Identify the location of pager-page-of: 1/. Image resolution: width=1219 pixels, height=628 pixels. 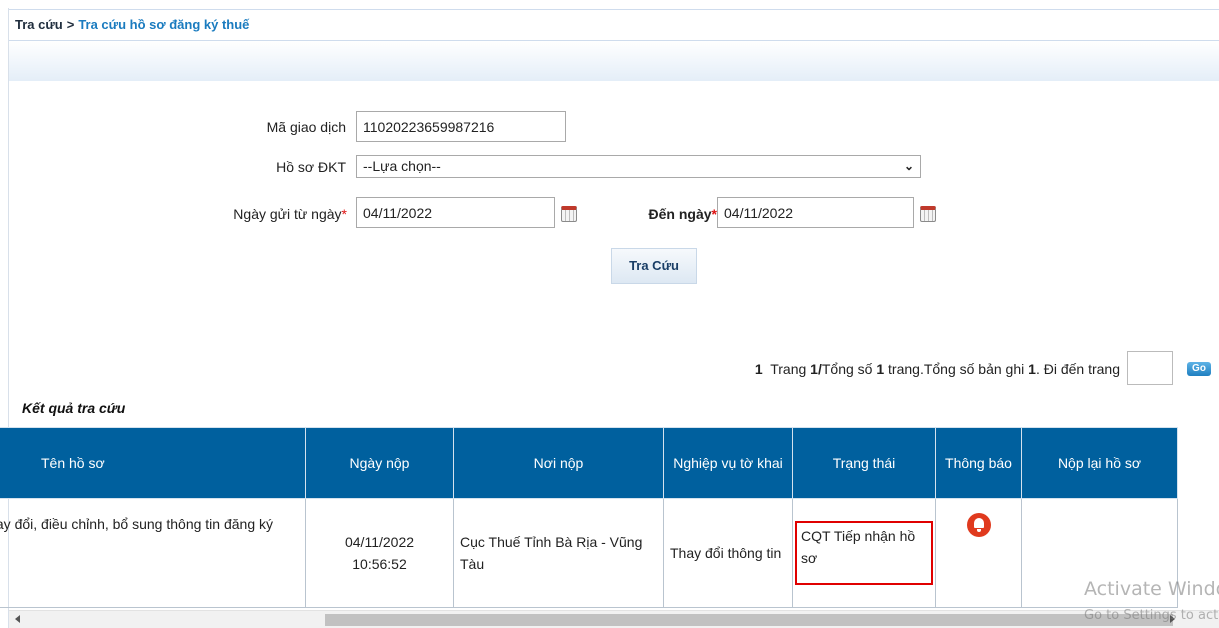
(816, 369).